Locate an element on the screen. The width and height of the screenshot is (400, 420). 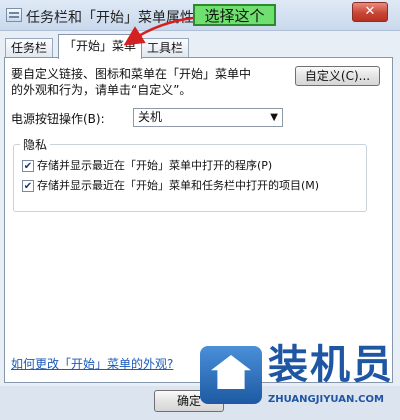
tab-label: 「开始」菜单 is located at coordinates (100, 46).